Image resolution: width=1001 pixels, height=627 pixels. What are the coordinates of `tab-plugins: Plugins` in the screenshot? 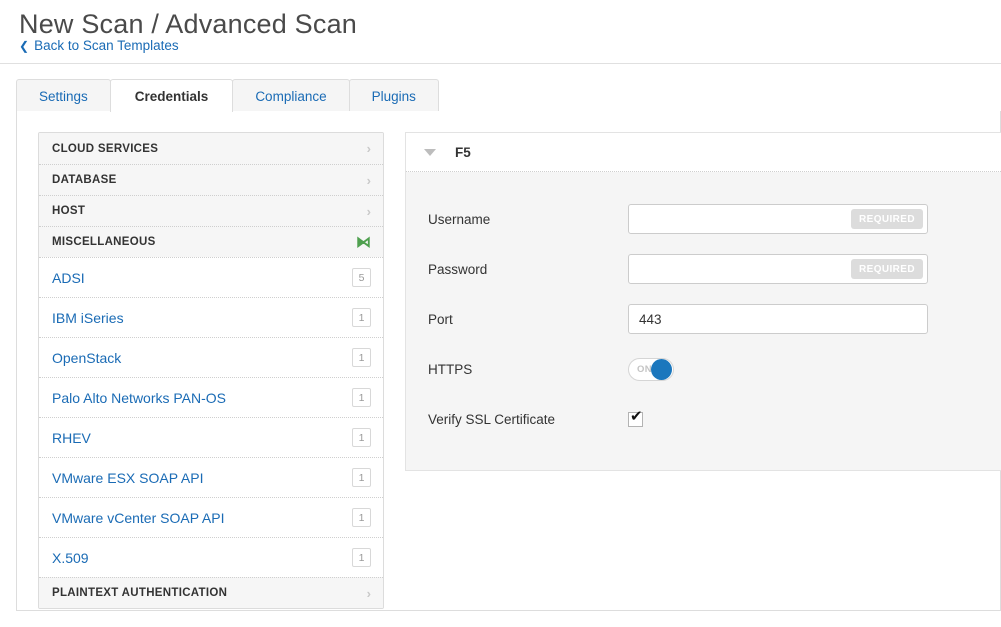 It's located at (393, 95).